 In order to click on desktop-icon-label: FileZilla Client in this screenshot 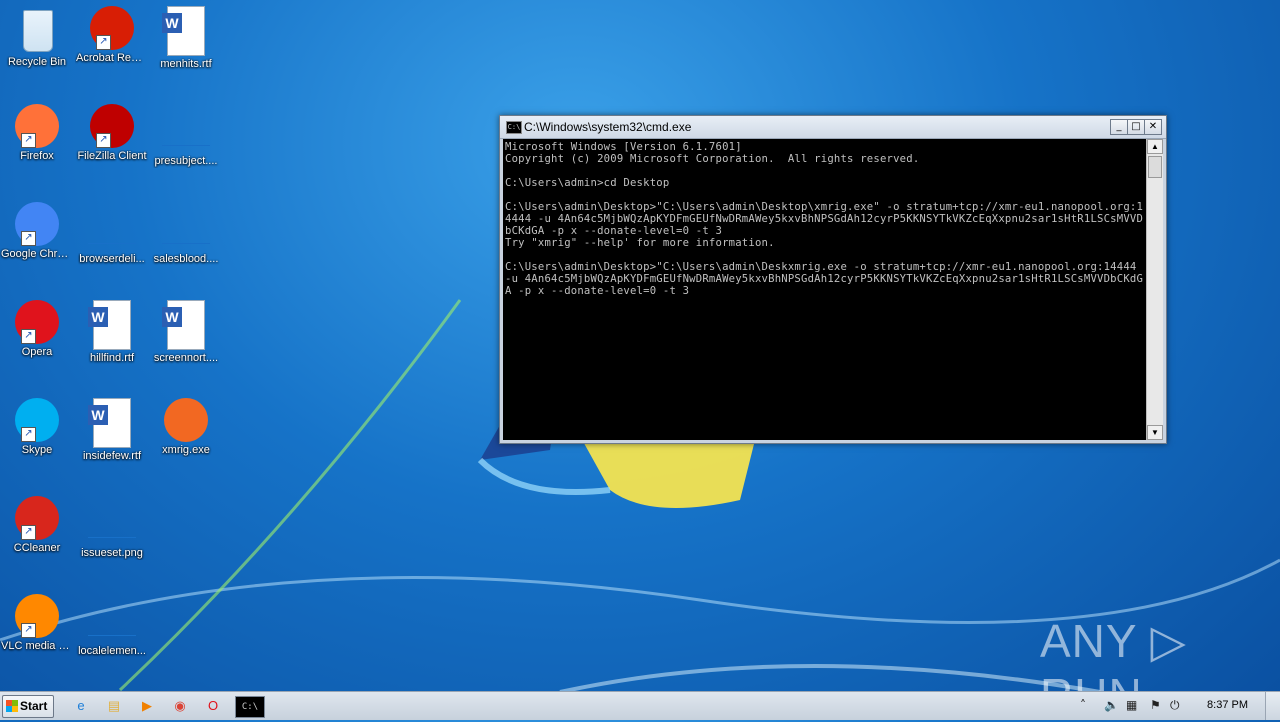, I will do `click(112, 156)`.